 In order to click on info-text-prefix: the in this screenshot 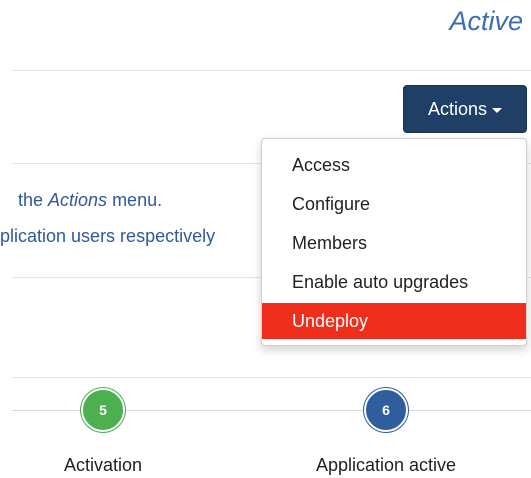, I will do `click(33, 200)`.